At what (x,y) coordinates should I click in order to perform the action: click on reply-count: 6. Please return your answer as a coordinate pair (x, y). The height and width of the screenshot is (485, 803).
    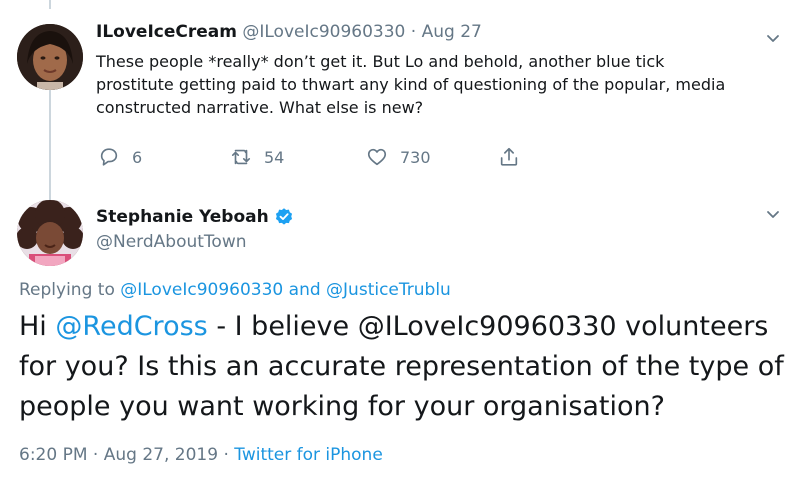
    Looking at the image, I should click on (137, 157).